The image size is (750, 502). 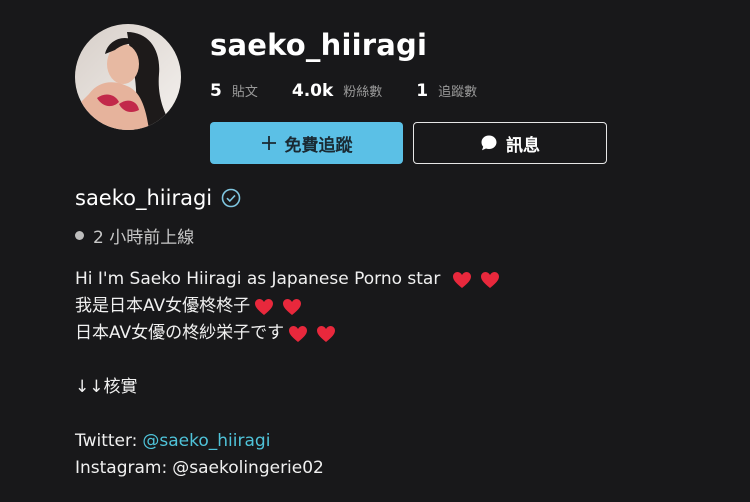 What do you see at coordinates (128, 77) in the screenshot?
I see `avatar` at bounding box center [128, 77].